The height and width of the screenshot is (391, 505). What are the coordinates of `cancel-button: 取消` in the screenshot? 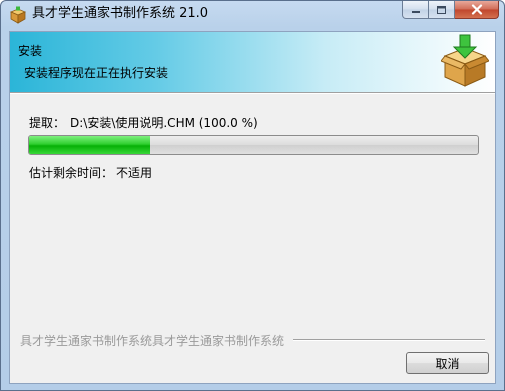 It's located at (447, 363).